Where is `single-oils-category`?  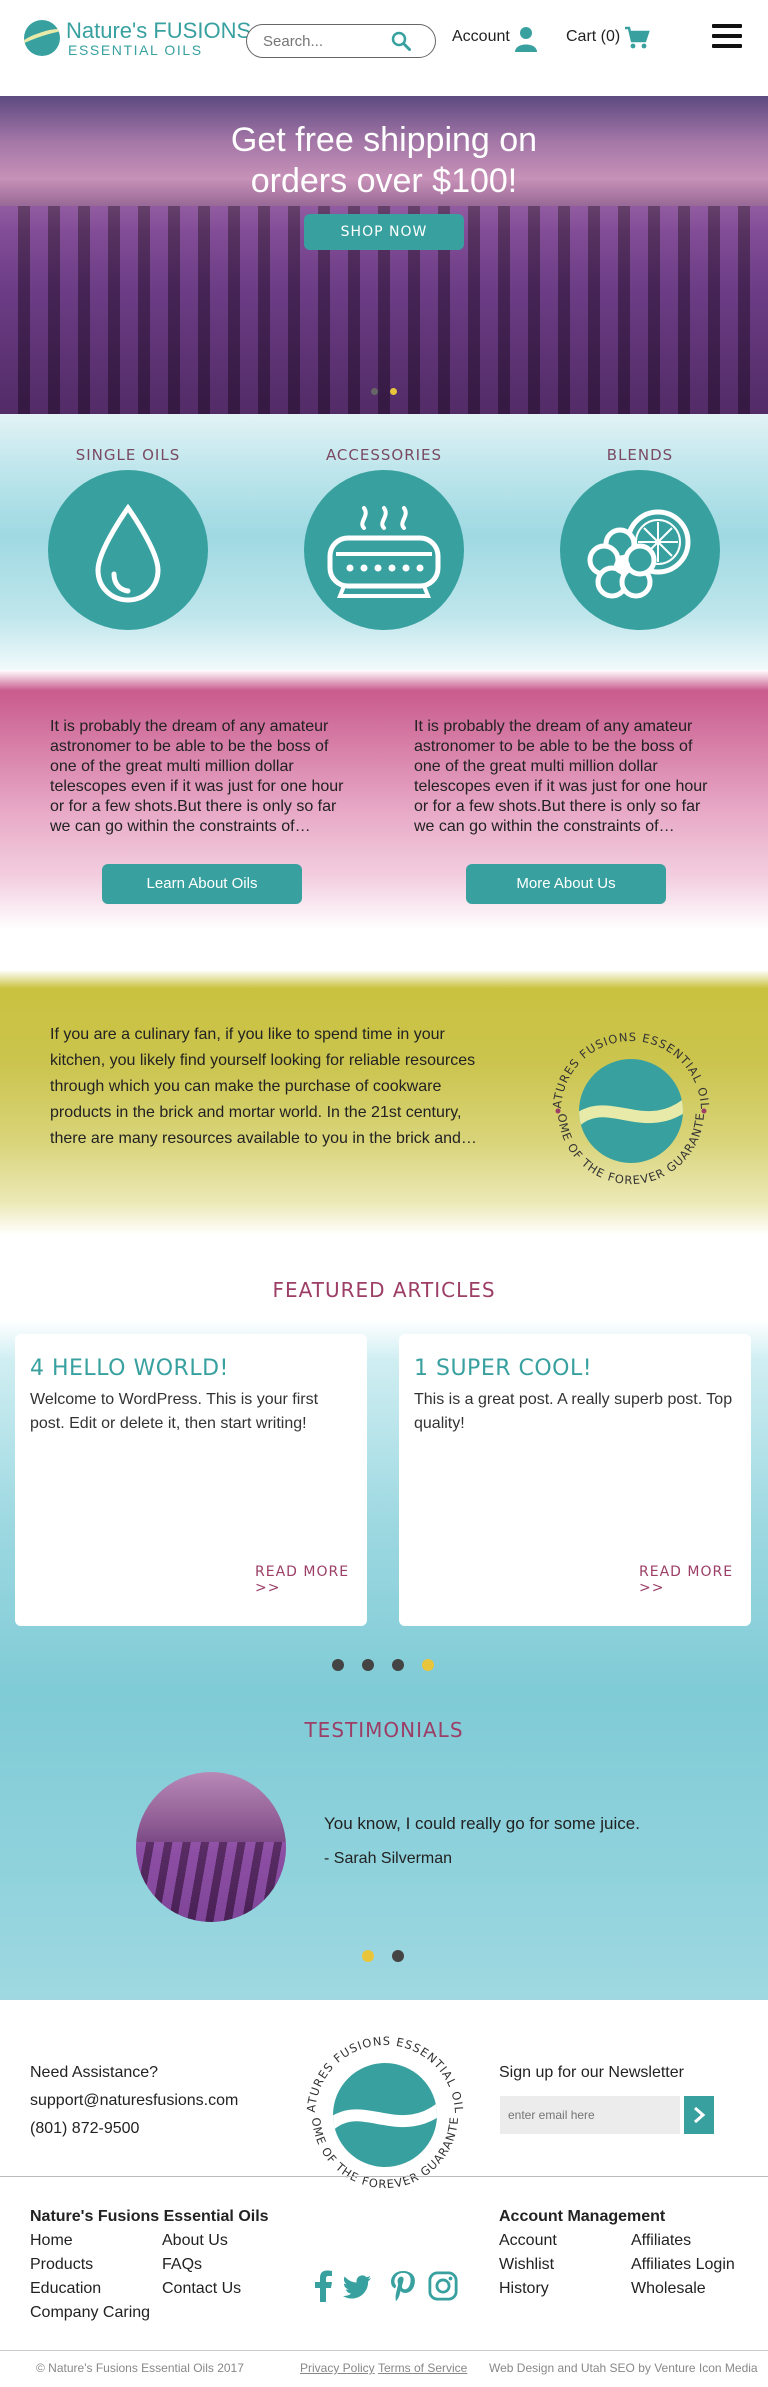
single-oils-category is located at coordinates (128, 550).